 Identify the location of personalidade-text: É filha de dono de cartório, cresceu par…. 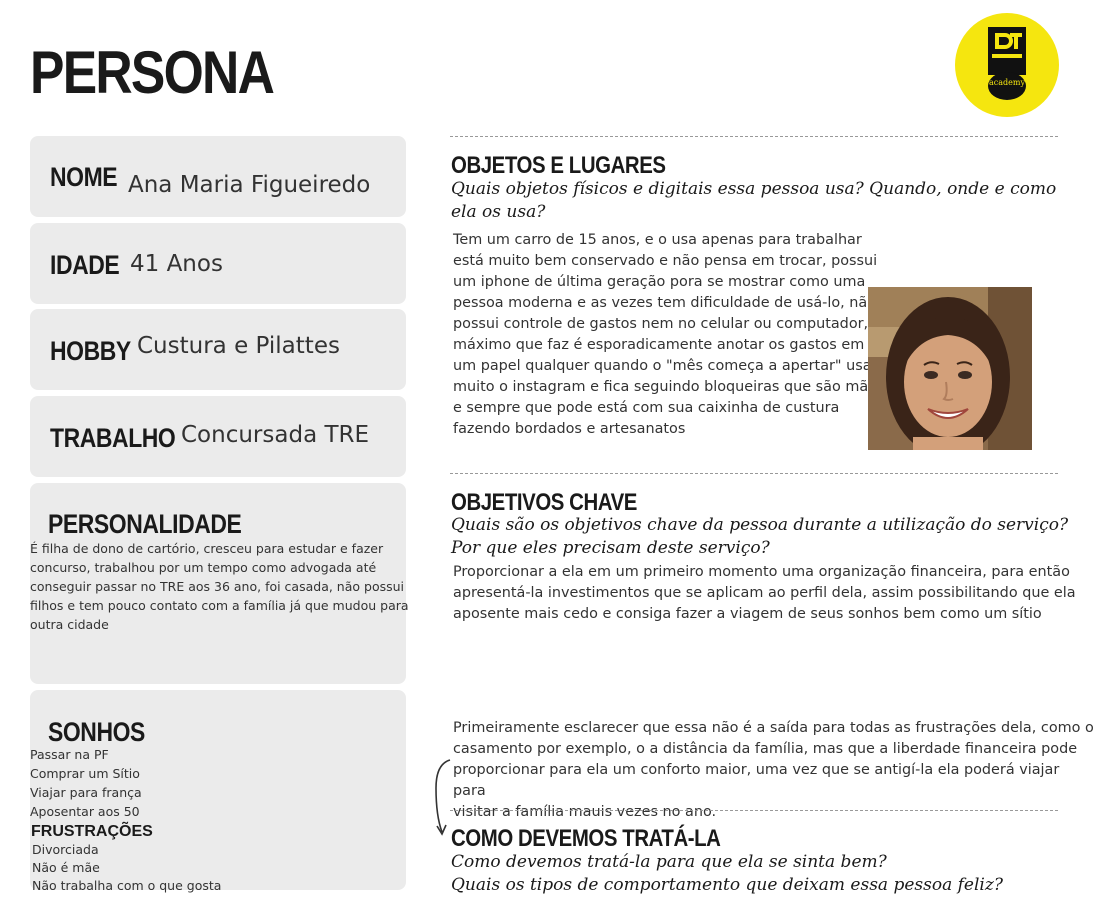
(219, 586).